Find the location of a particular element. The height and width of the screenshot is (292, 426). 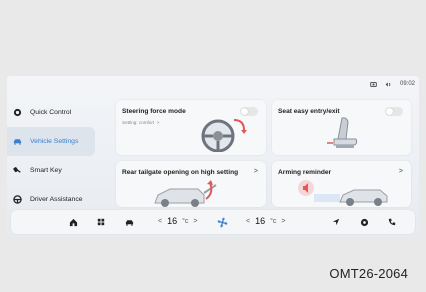

fan-icon is located at coordinates (222, 222).